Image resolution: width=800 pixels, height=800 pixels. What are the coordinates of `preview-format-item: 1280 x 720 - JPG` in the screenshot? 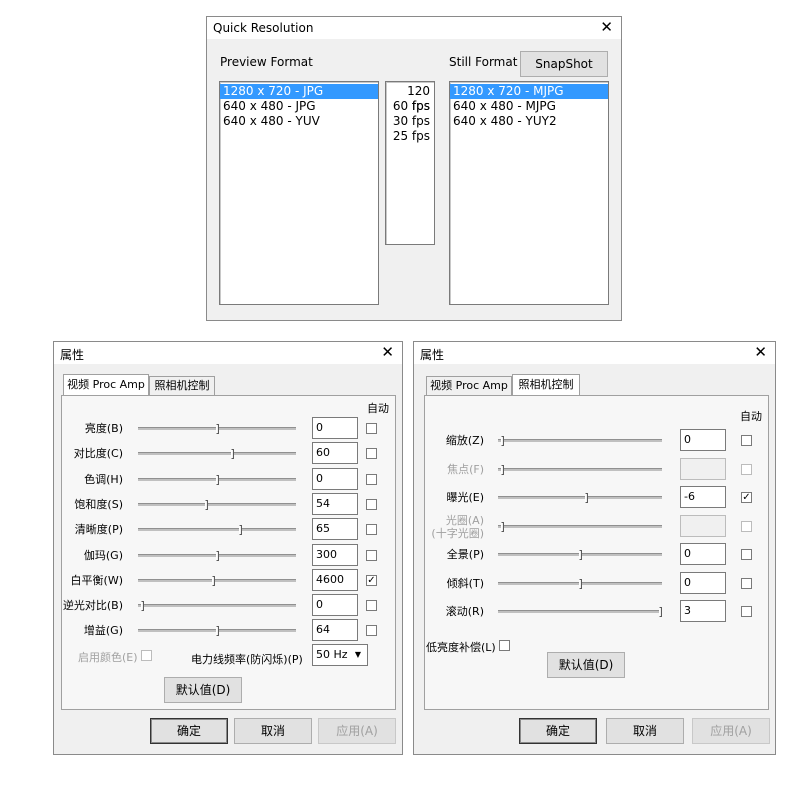 It's located at (299, 91).